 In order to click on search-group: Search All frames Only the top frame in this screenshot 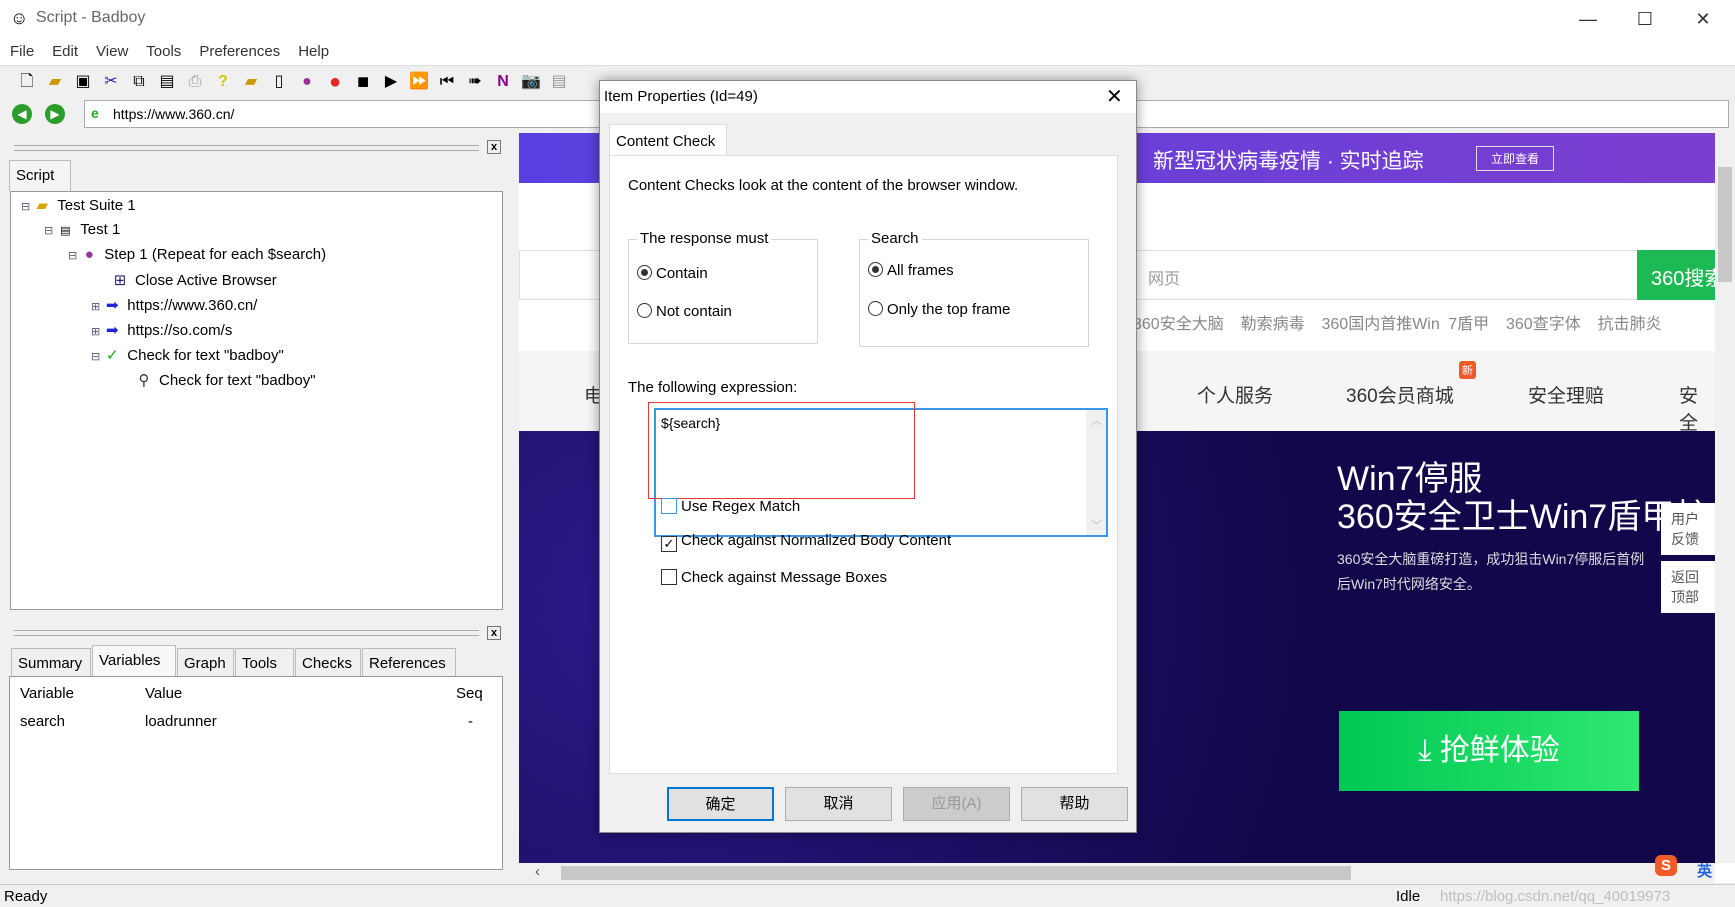, I will do `click(974, 288)`.